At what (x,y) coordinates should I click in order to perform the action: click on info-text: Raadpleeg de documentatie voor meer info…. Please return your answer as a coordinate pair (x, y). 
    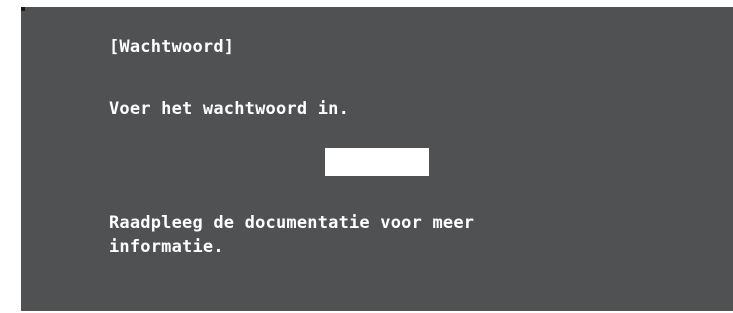
    Looking at the image, I should click on (292, 235).